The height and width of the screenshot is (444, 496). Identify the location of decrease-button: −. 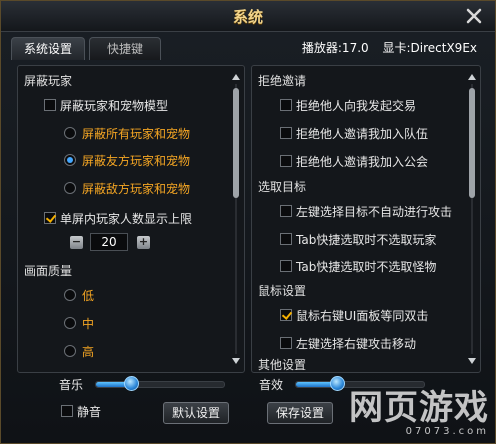
(76, 242).